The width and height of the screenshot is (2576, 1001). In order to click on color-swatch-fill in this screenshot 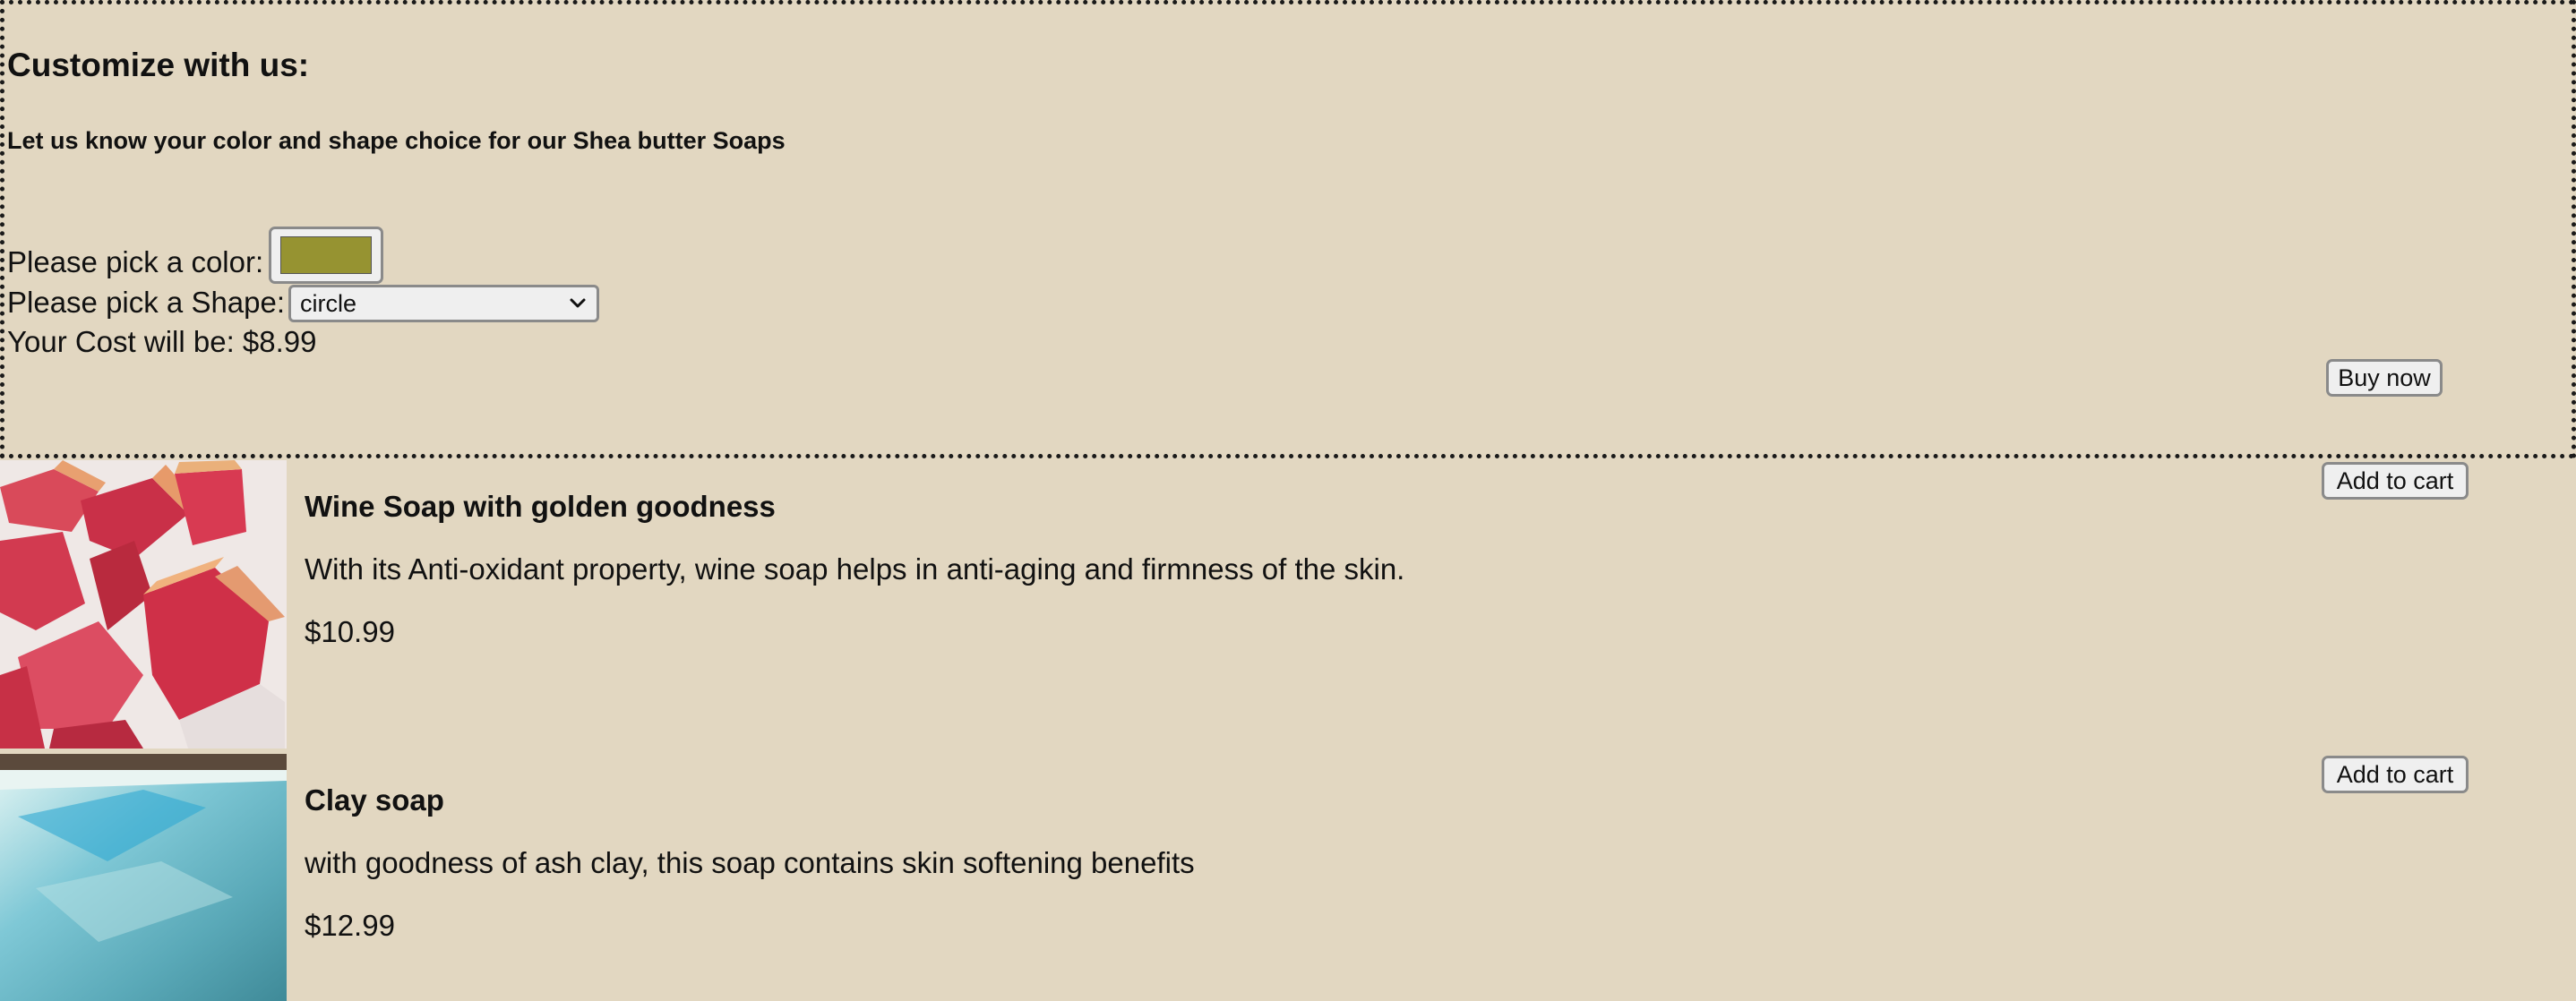, I will do `click(326, 255)`.